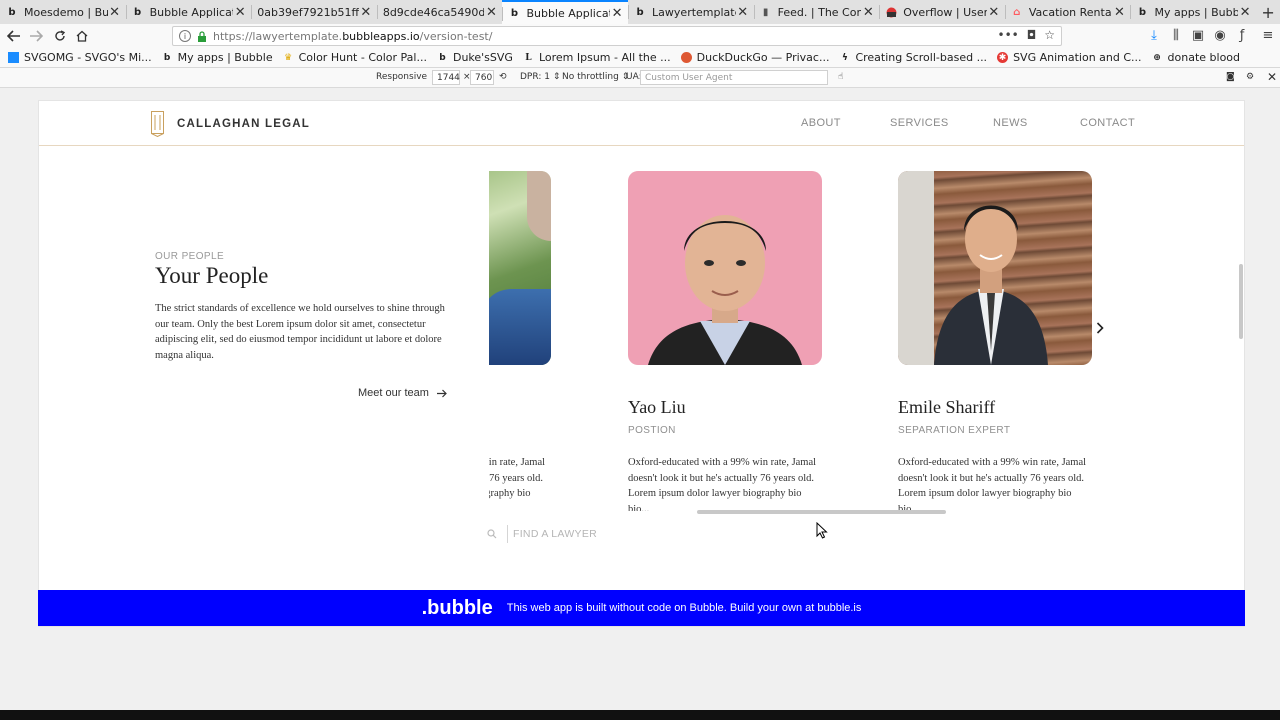  What do you see at coordinates (402, 393) in the screenshot?
I see `meet-team-link: Meet our team` at bounding box center [402, 393].